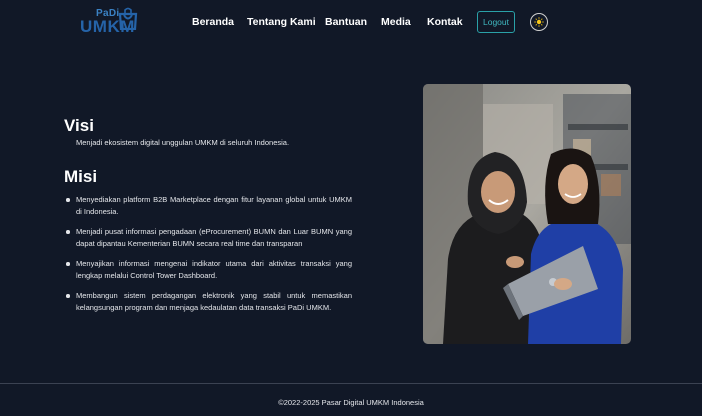  What do you see at coordinates (81, 176) in the screenshot?
I see `misi-heading: Misi` at bounding box center [81, 176].